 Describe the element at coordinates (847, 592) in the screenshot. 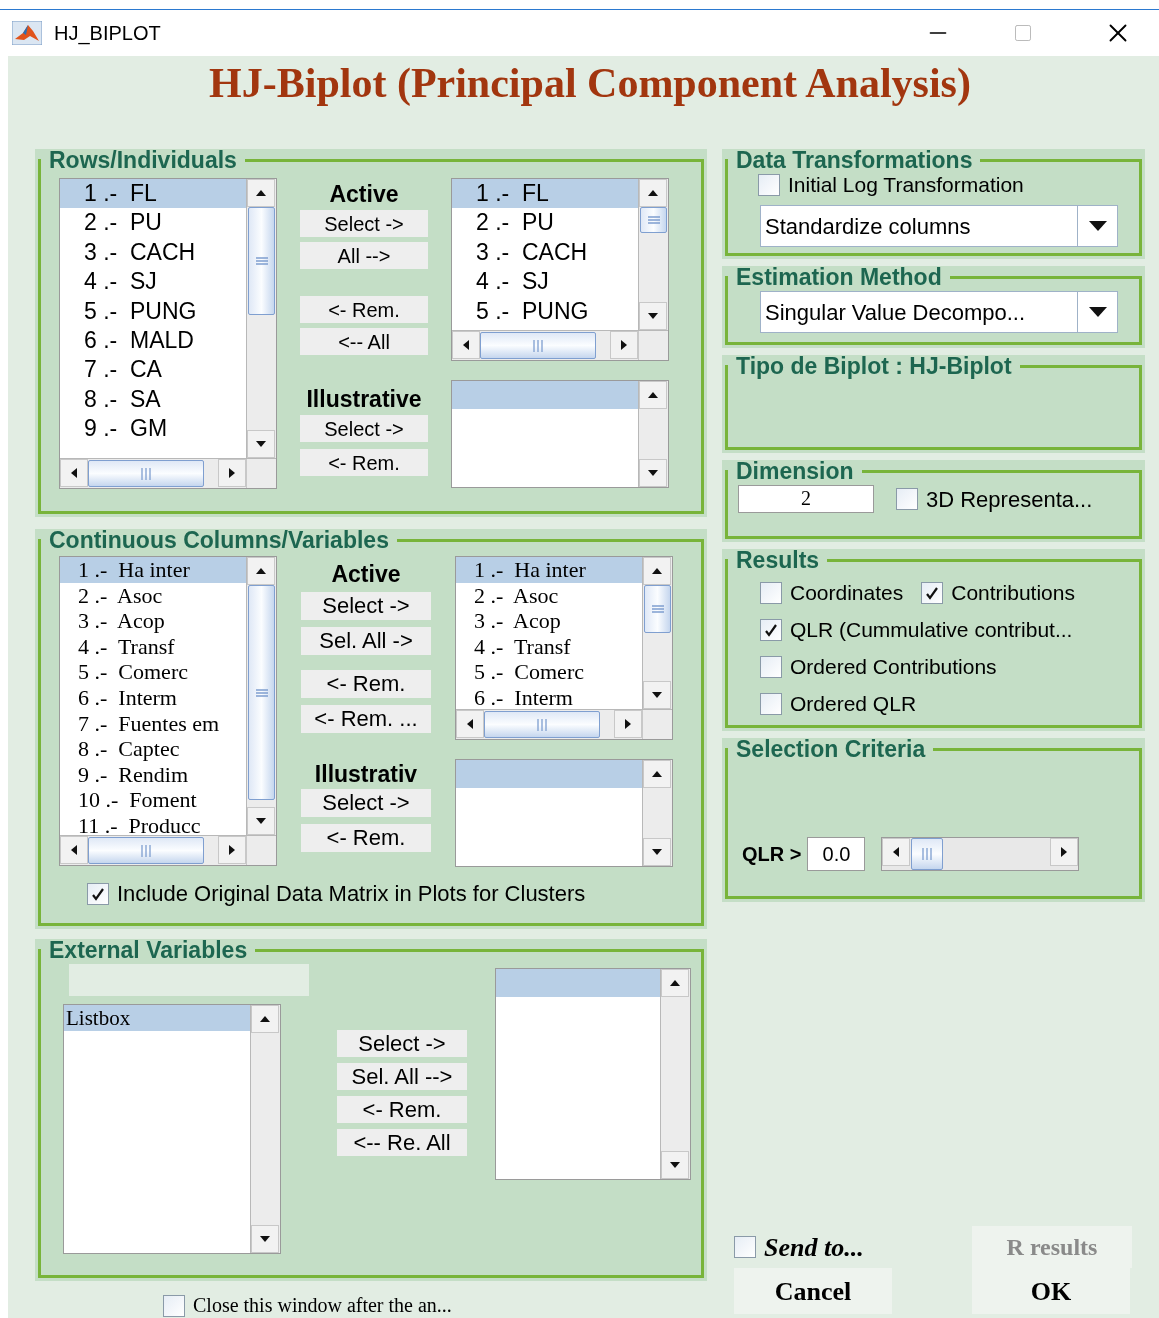

I see `checkbox-label: Coordinates` at that location.